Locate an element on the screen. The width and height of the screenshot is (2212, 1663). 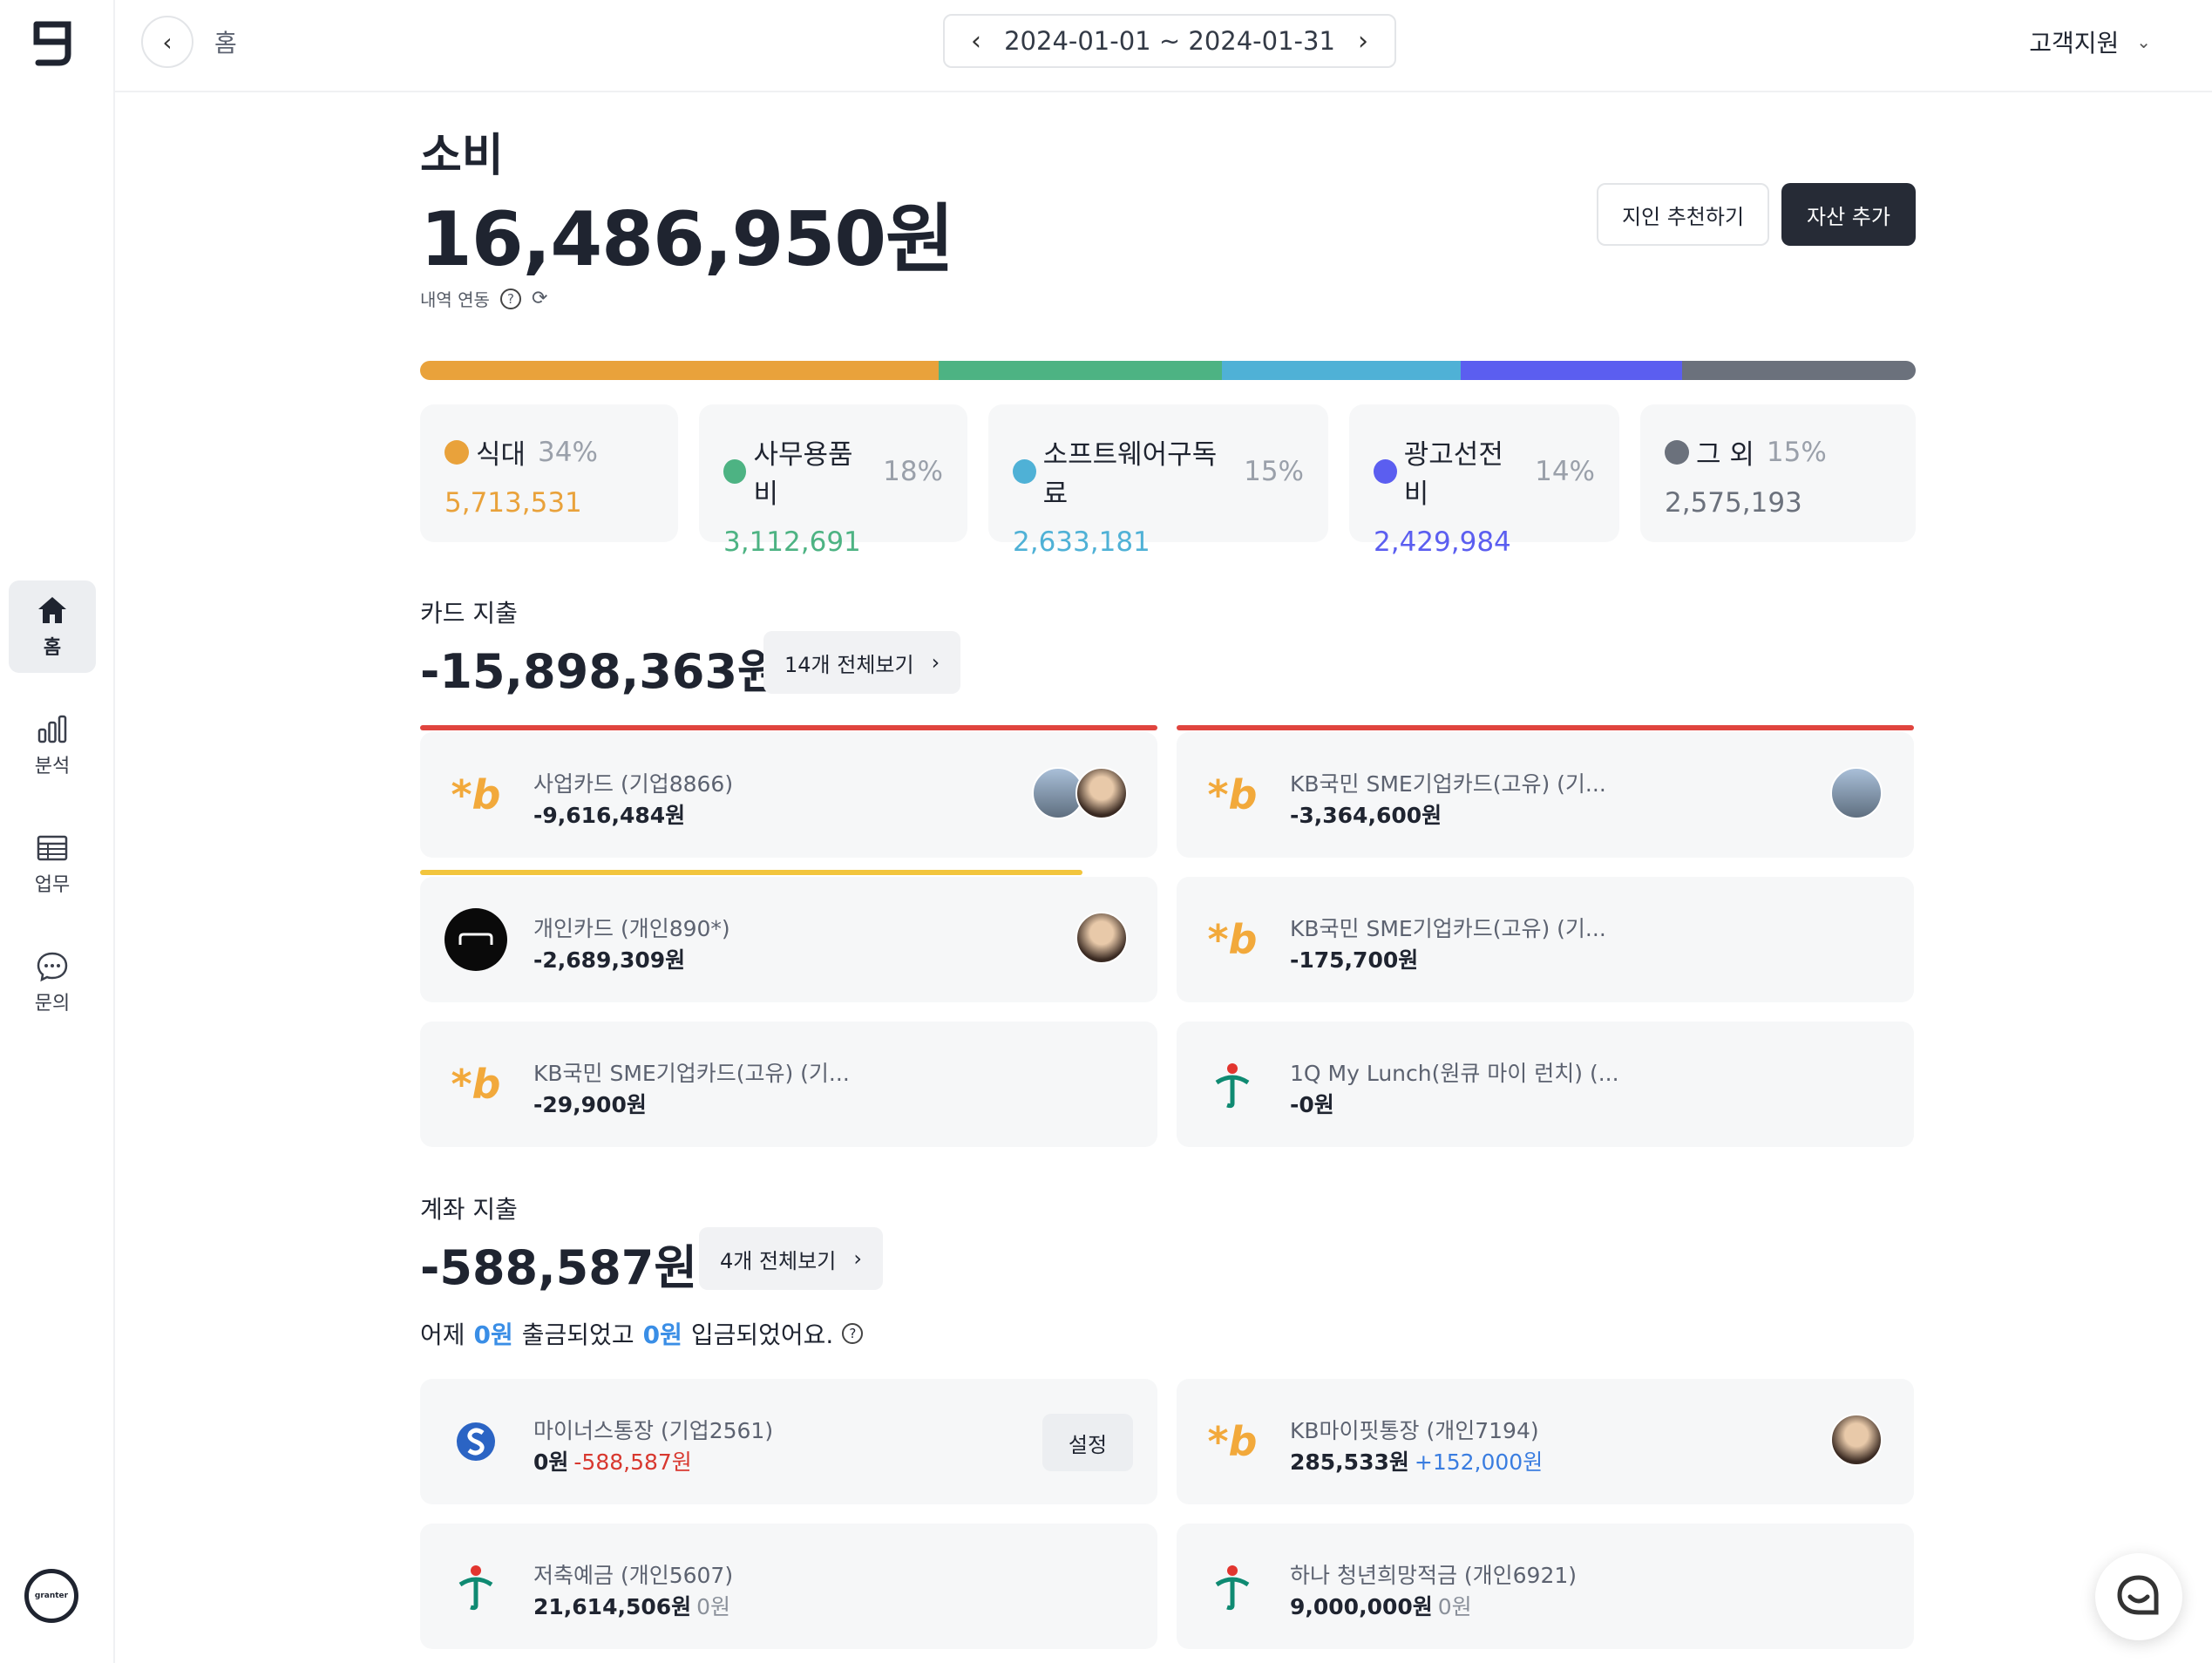
add-asset-button: 자산 추가 is located at coordinates (1848, 214).